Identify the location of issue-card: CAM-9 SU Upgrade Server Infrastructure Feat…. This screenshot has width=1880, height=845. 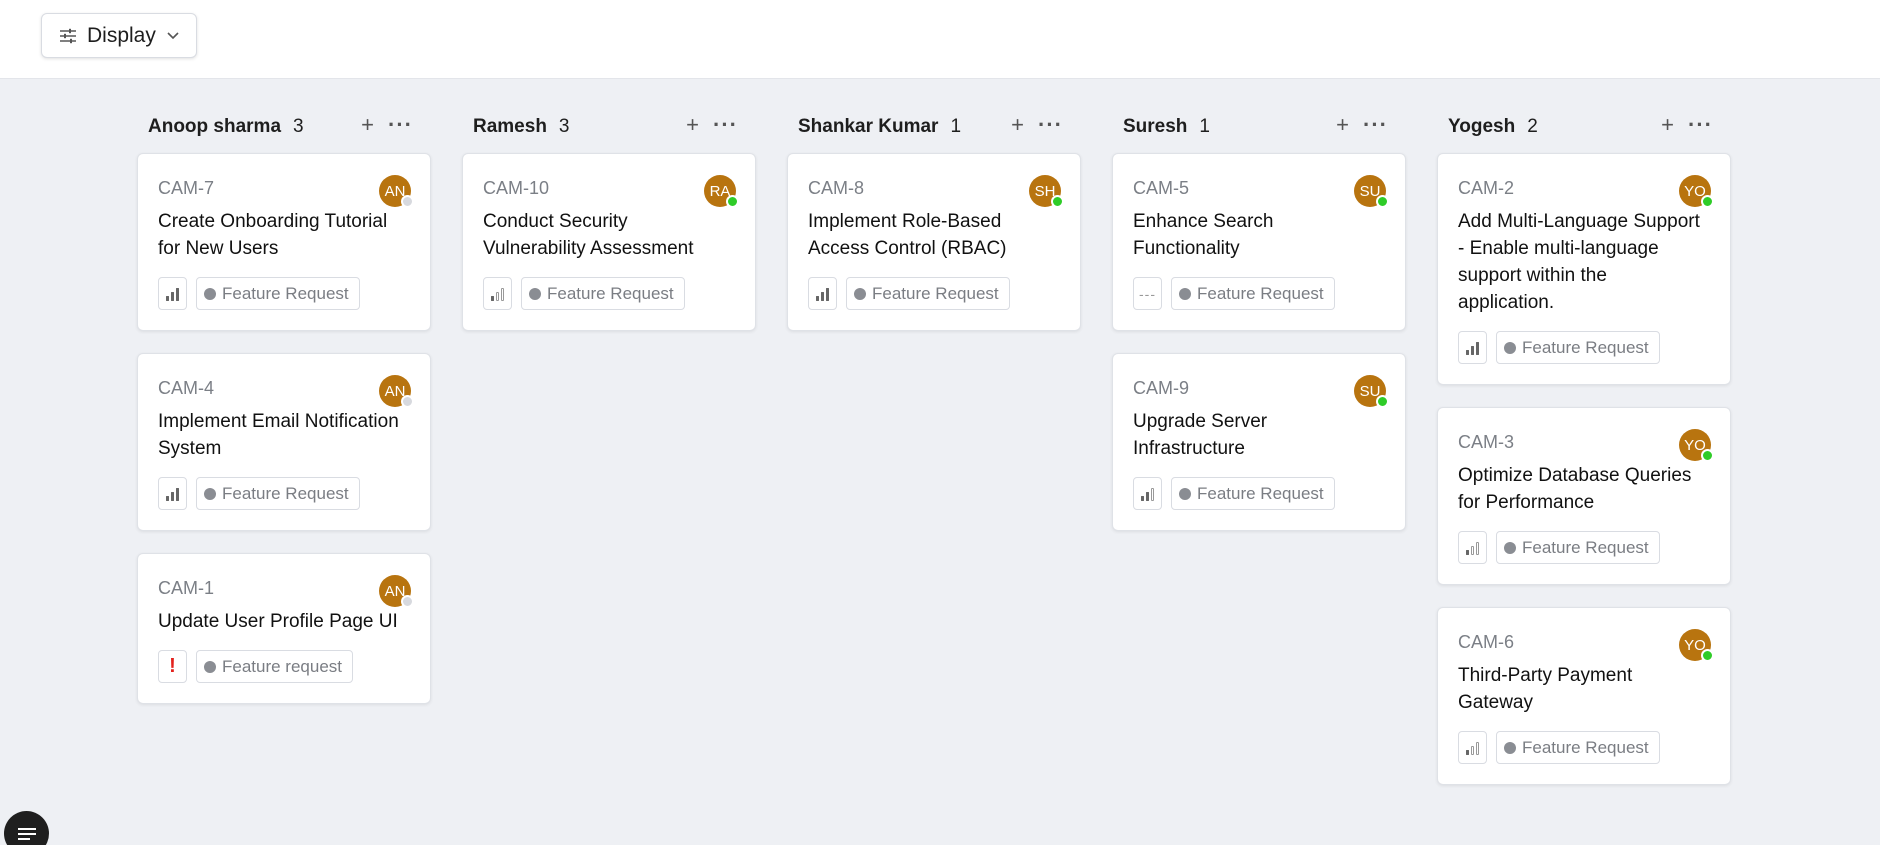
(1259, 442).